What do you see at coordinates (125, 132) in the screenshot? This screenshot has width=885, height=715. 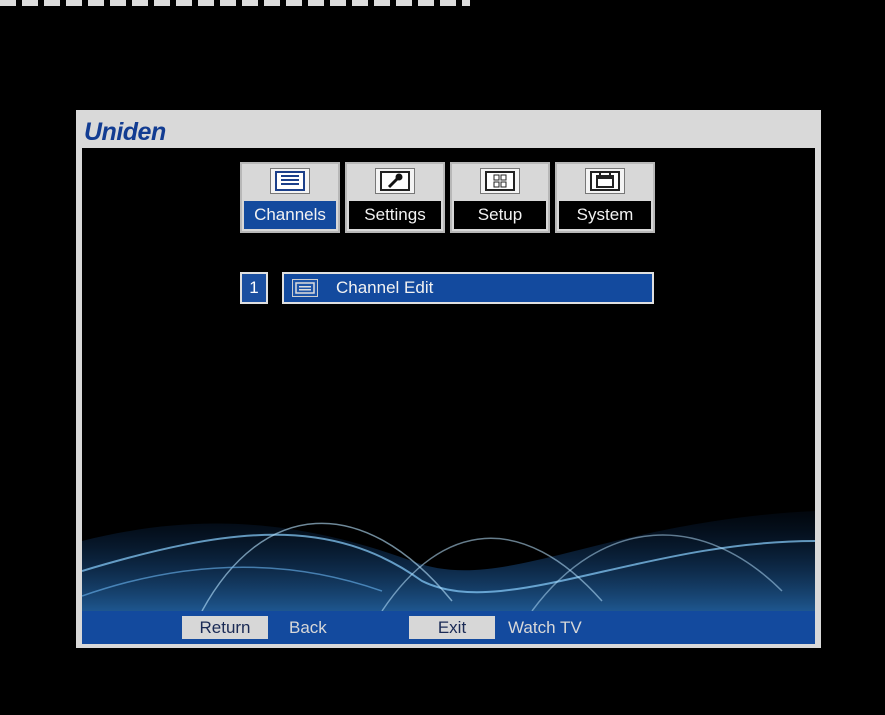 I see `uniden-logo: Uniden` at bounding box center [125, 132].